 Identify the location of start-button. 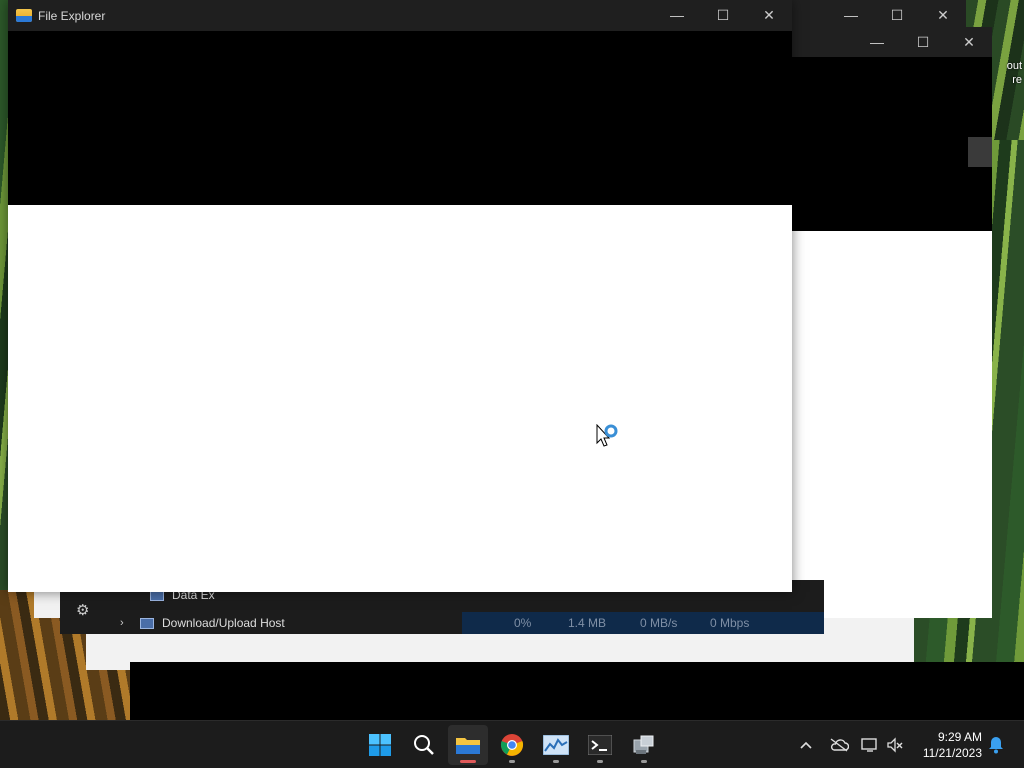
(380, 745).